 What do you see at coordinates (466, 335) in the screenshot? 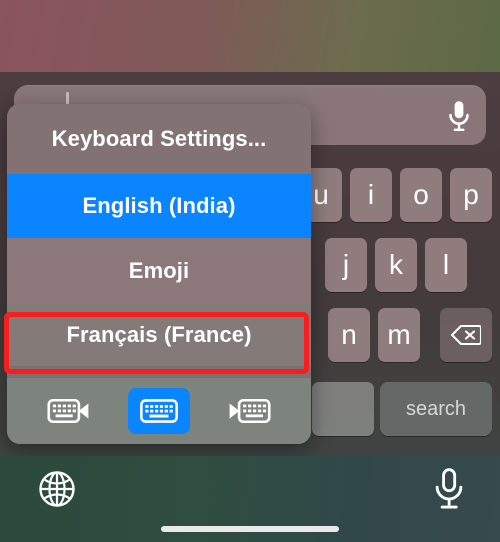
I see `delete-backward-icon` at bounding box center [466, 335].